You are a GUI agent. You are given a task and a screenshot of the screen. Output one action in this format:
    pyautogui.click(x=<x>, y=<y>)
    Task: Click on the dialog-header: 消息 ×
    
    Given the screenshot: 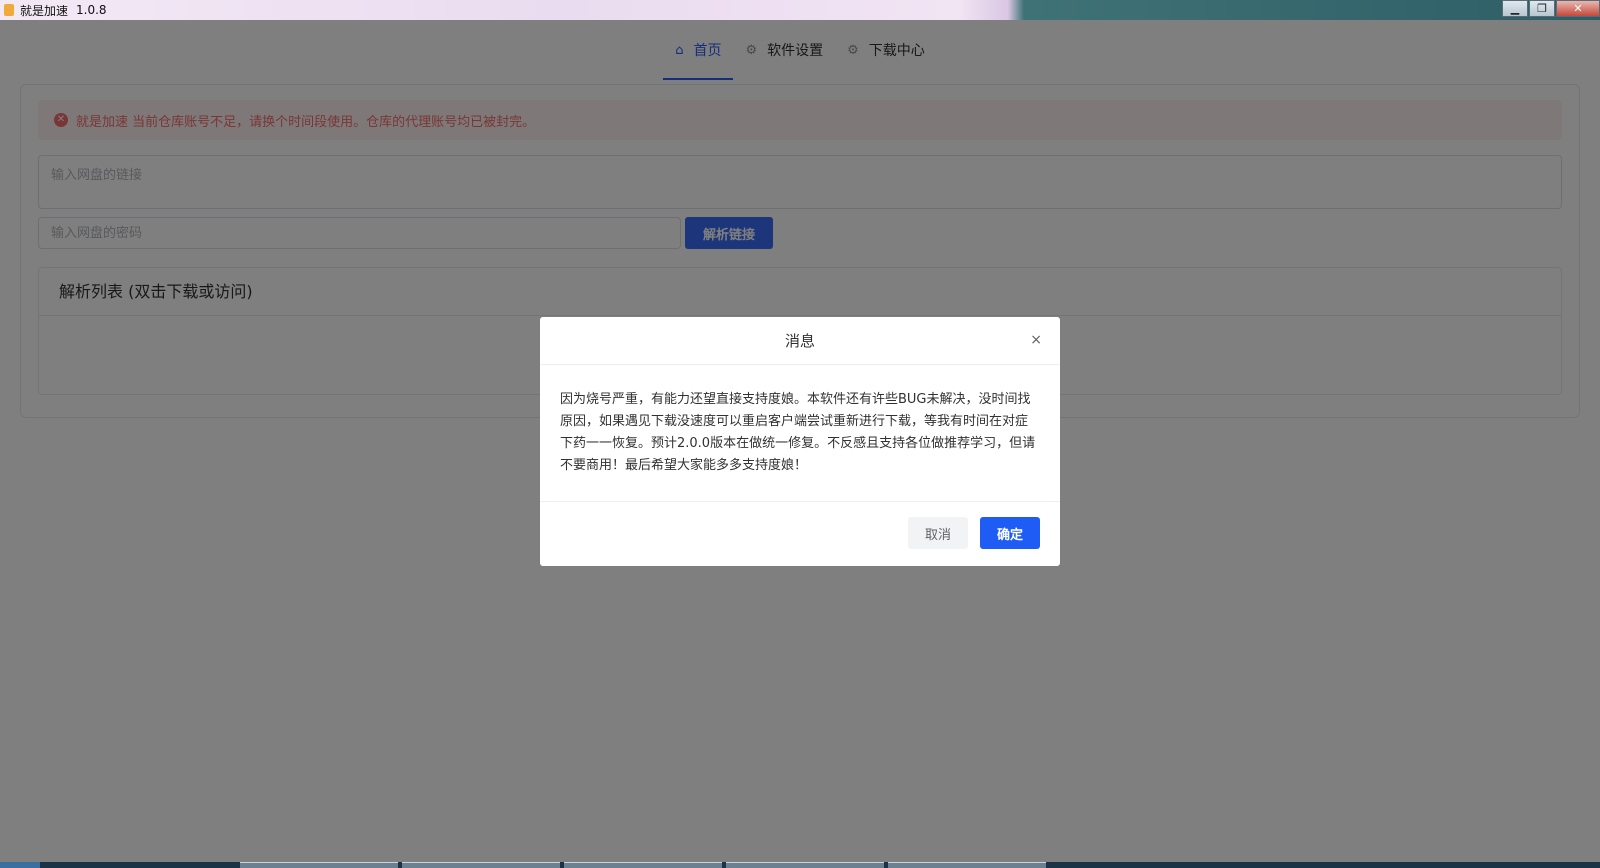 What is the action you would take?
    pyautogui.click(x=800, y=341)
    